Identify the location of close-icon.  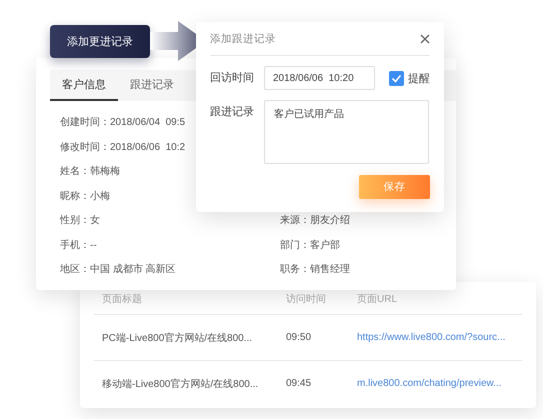
(425, 39).